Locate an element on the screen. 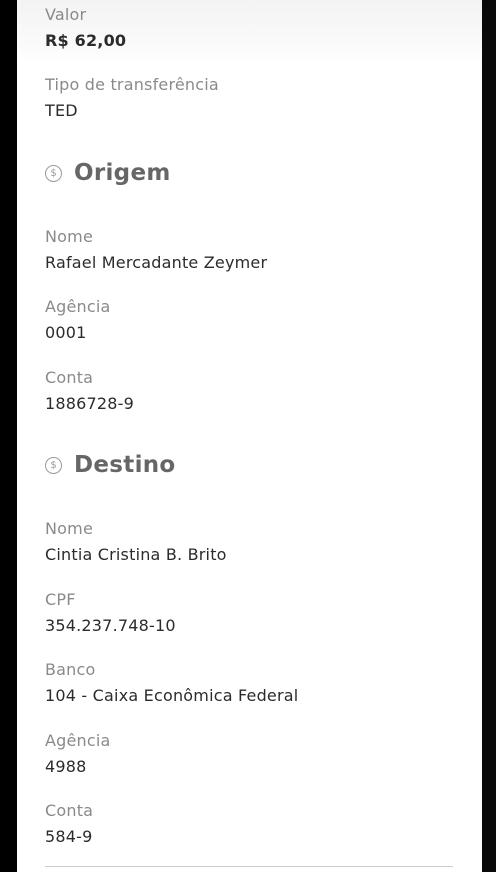 Image resolution: width=496 pixels, height=872 pixels. destino-agencia-value: 4988 is located at coordinates (66, 766).